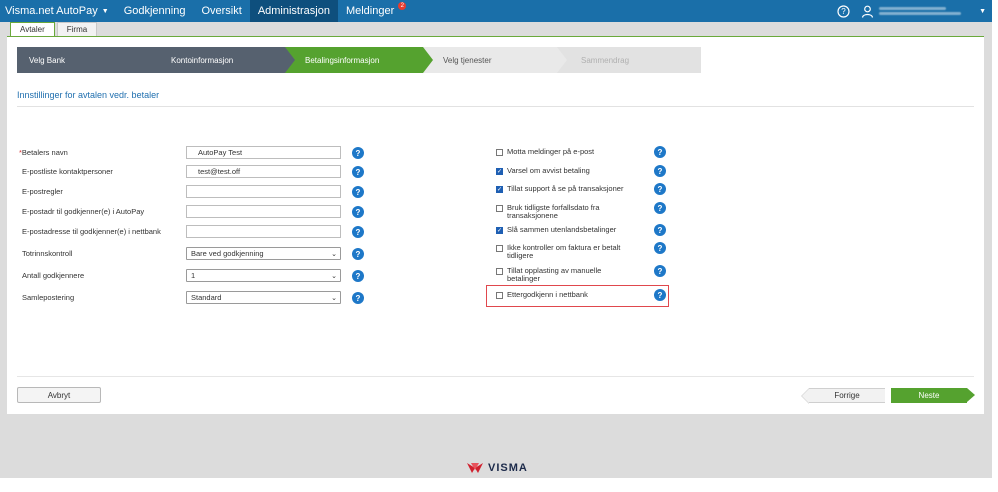  Describe the element at coordinates (847, 395) in the screenshot. I see `button-label: Forrige` at that location.